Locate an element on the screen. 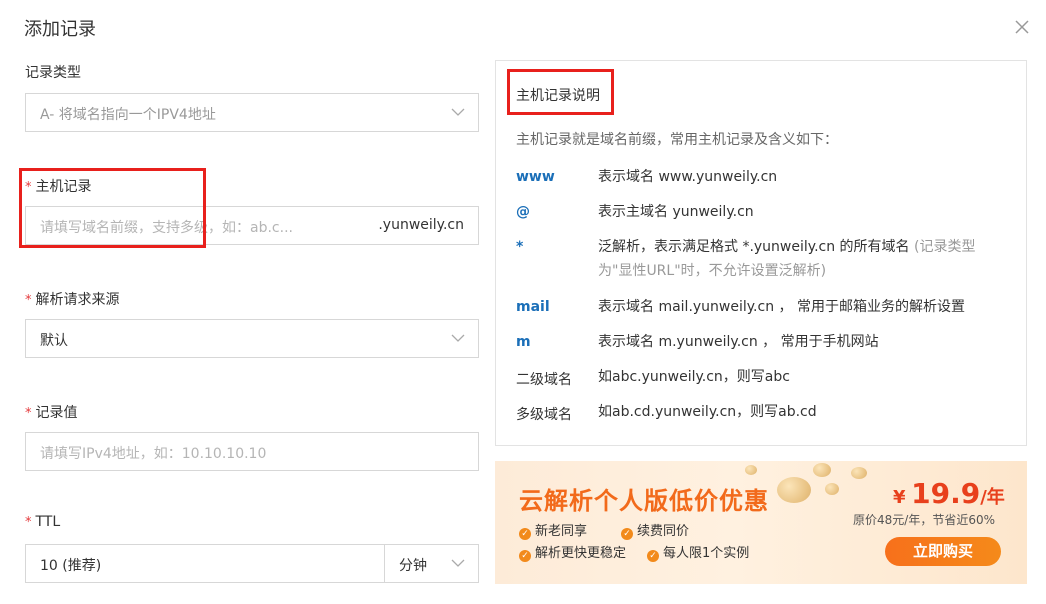 The image size is (1046, 604). price-period: /年 is located at coordinates (992, 497).